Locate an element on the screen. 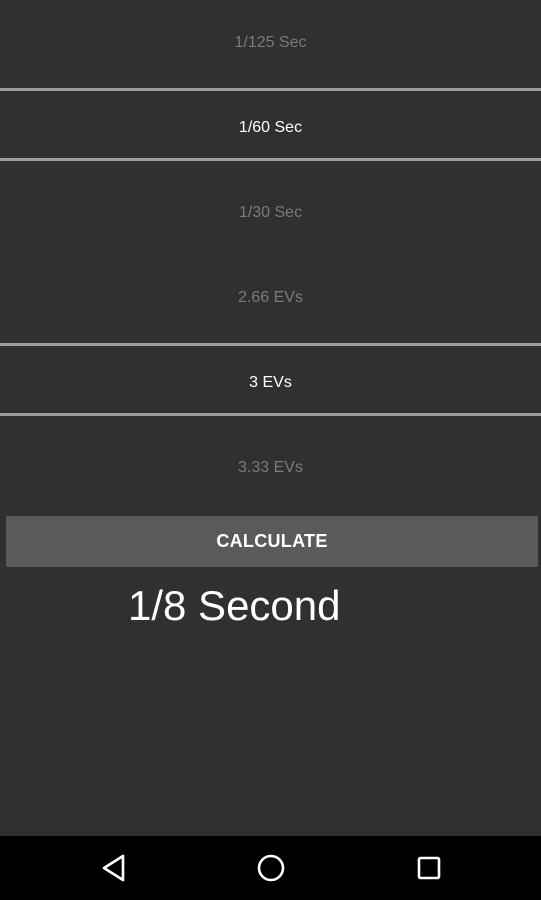  shutter-option-1-125: 1/125 Sec is located at coordinates (270, 42).